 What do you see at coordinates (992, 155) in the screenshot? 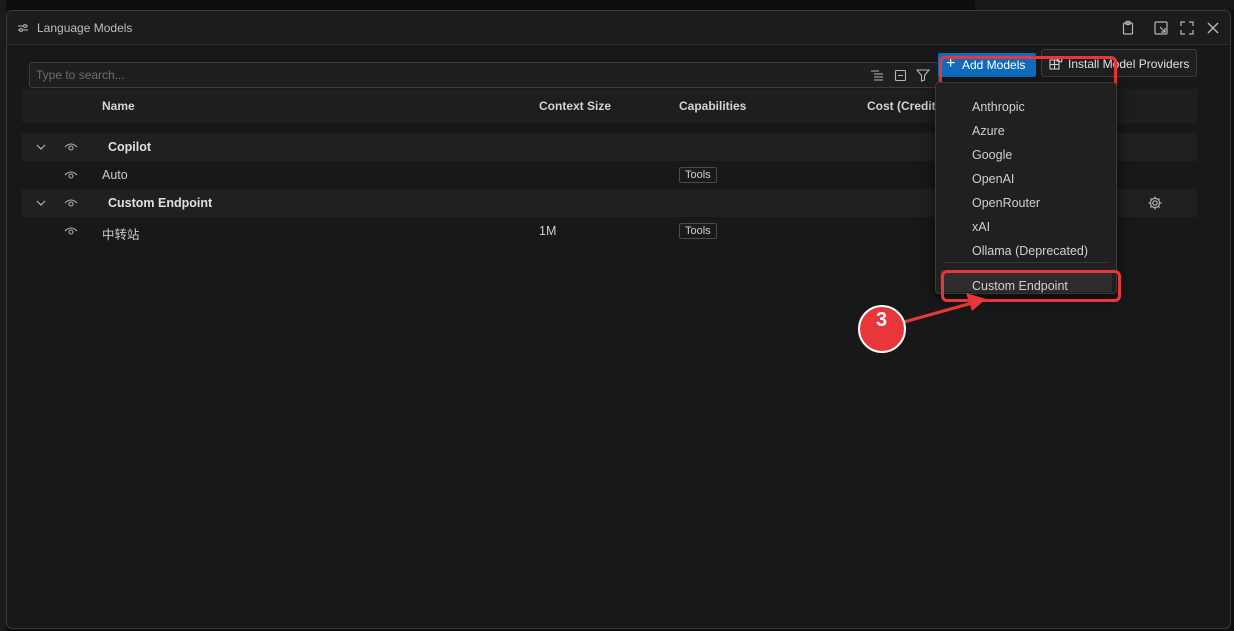
I see `menu-item-google: Google` at bounding box center [992, 155].